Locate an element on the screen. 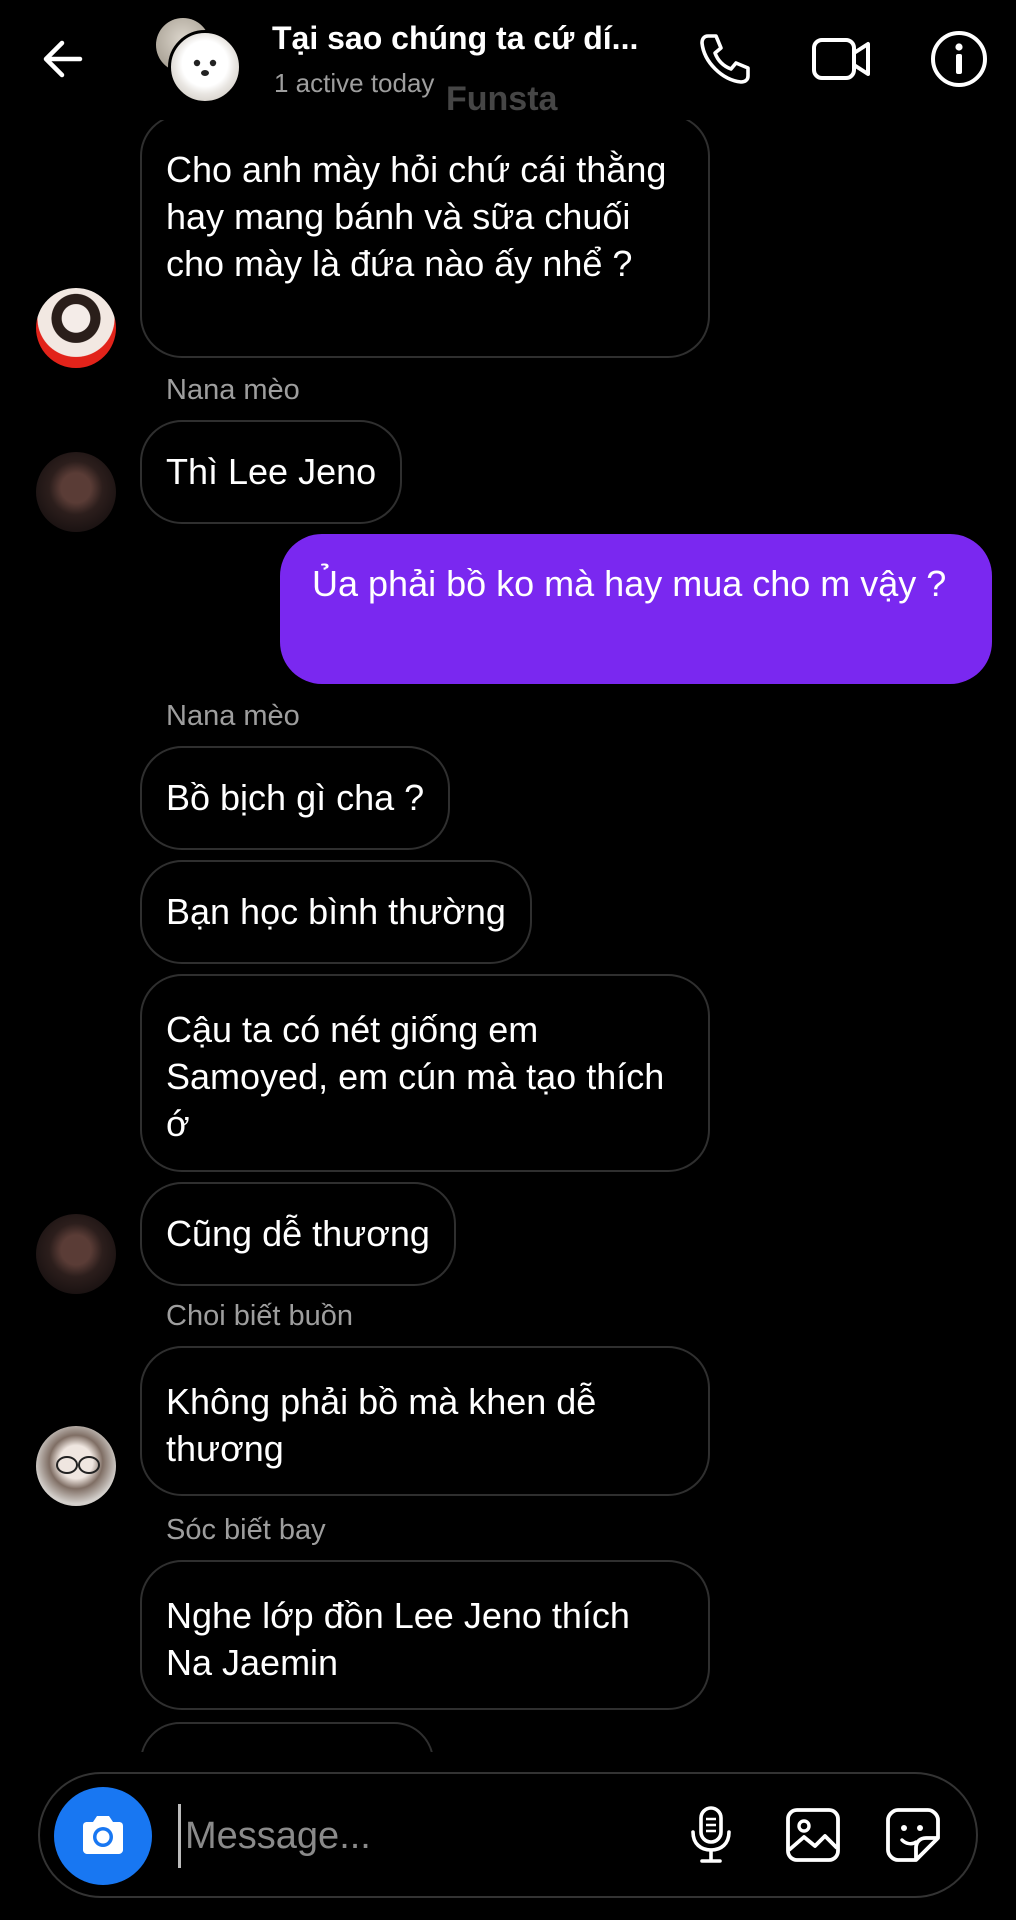  camera-button is located at coordinates (103, 1836).